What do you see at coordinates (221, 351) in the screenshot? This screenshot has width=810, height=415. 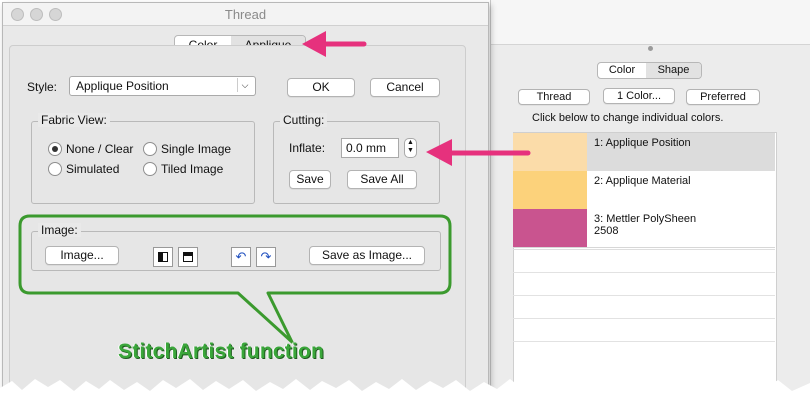 I see `stitchartist-function-caption: StitchArtist function` at bounding box center [221, 351].